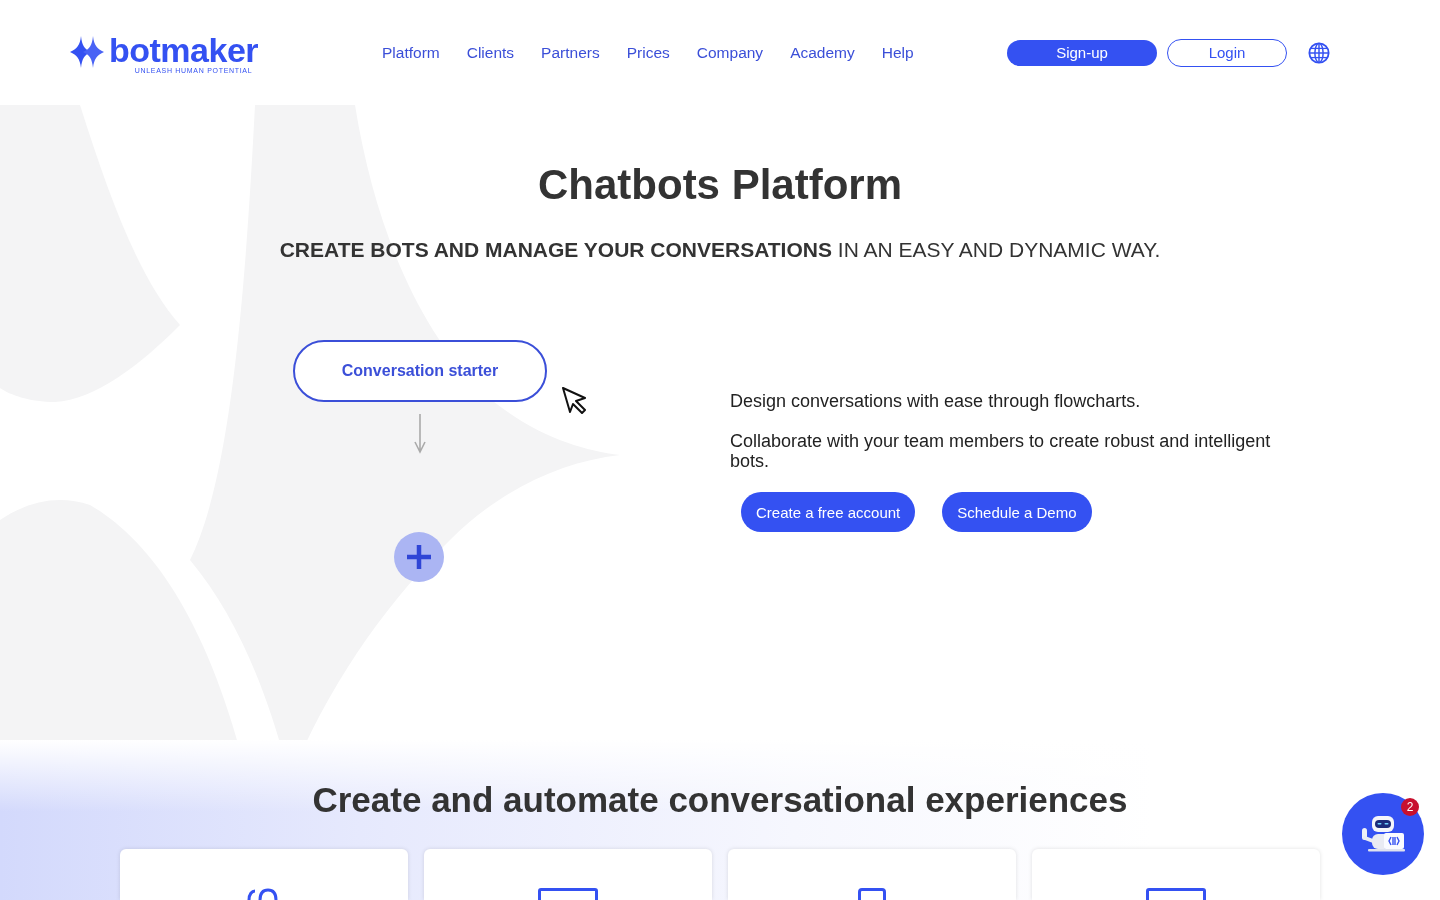 This screenshot has height=900, width=1440. Describe the element at coordinates (87, 52) in the screenshot. I see `star-logo-icon` at that location.